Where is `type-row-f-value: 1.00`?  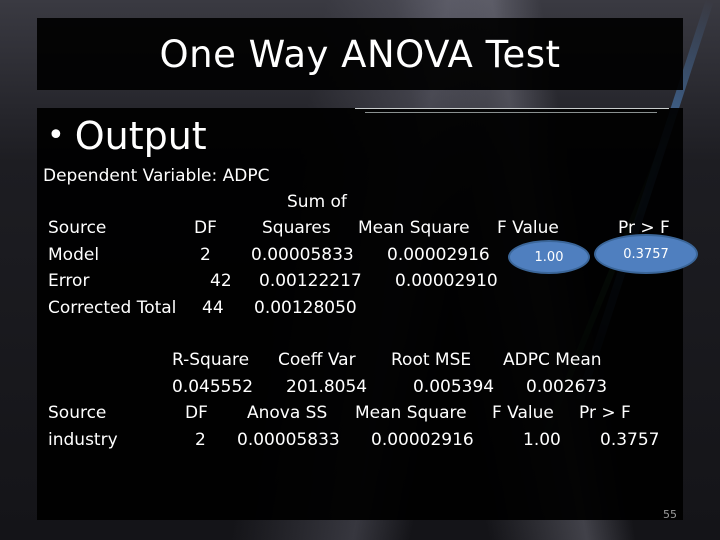 type-row-f-value: 1.00 is located at coordinates (542, 440).